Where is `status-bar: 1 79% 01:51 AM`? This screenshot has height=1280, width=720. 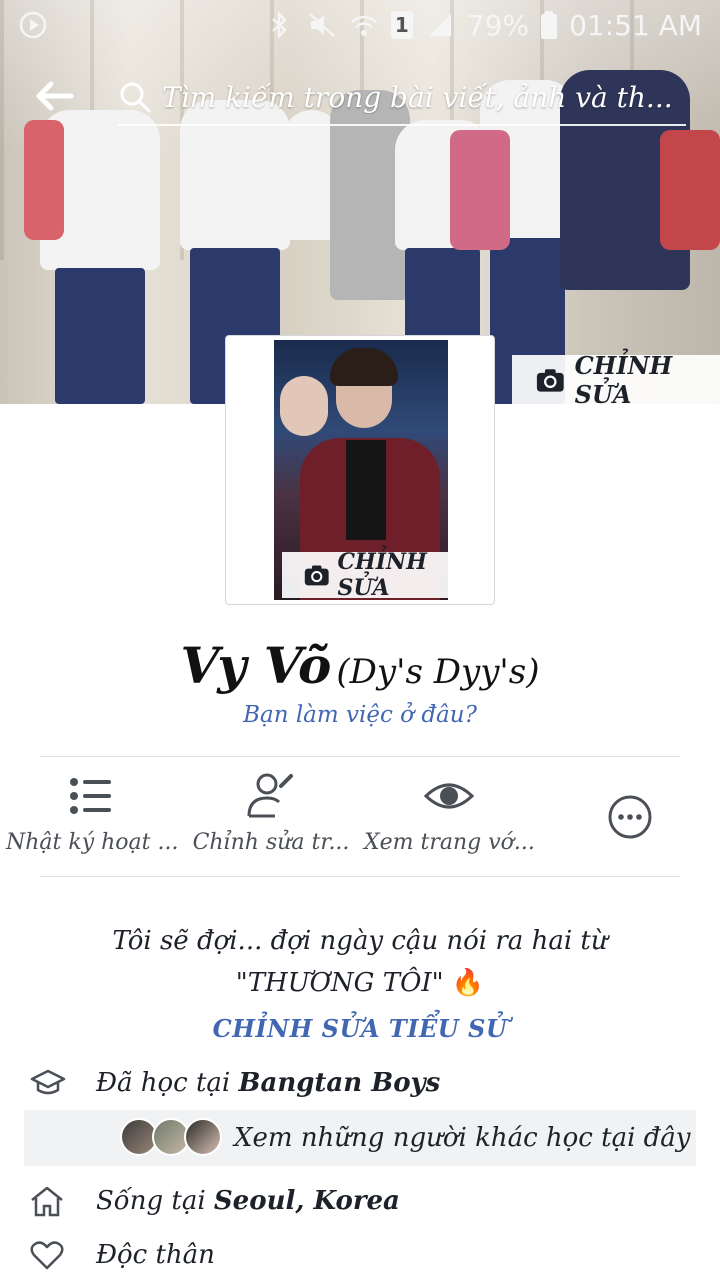
status-bar: 1 79% 01:51 AM is located at coordinates (360, 25).